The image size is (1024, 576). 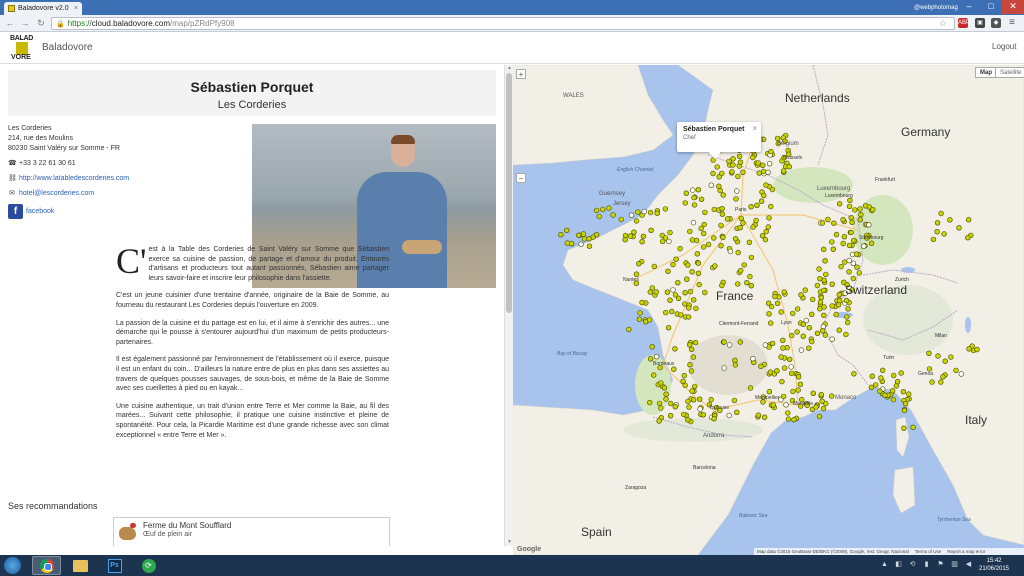 What do you see at coordinates (986, 72) in the screenshot?
I see `map-type-map-button: Map` at bounding box center [986, 72].